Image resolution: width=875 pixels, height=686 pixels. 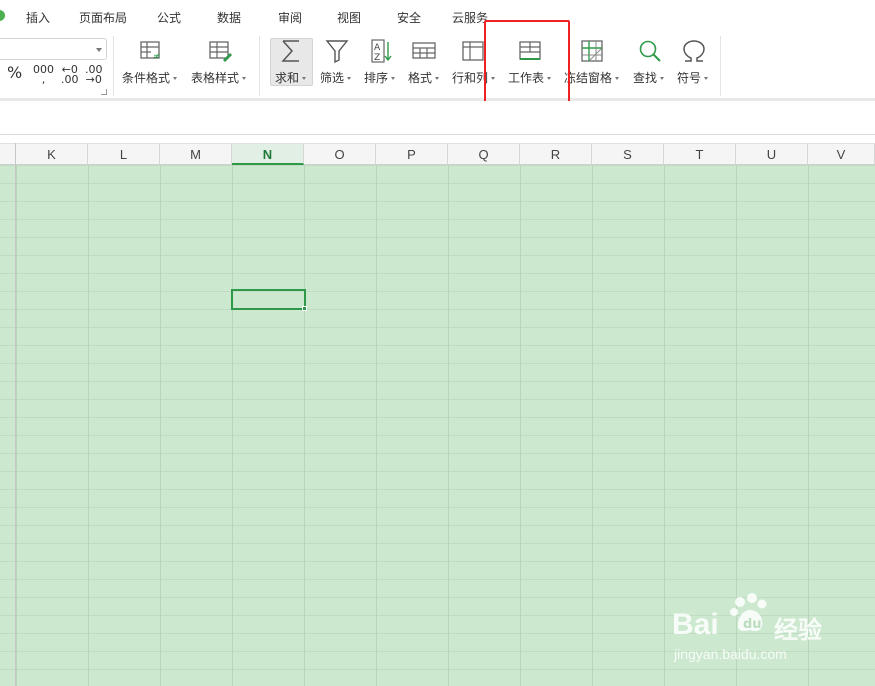 I want to click on table-style-icon, so click(x=220, y=51).